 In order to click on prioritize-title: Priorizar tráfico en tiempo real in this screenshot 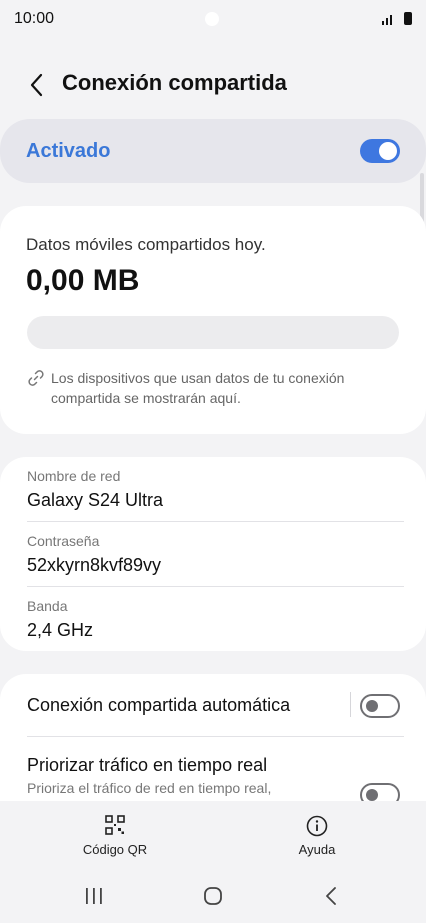, I will do `click(147, 765)`.